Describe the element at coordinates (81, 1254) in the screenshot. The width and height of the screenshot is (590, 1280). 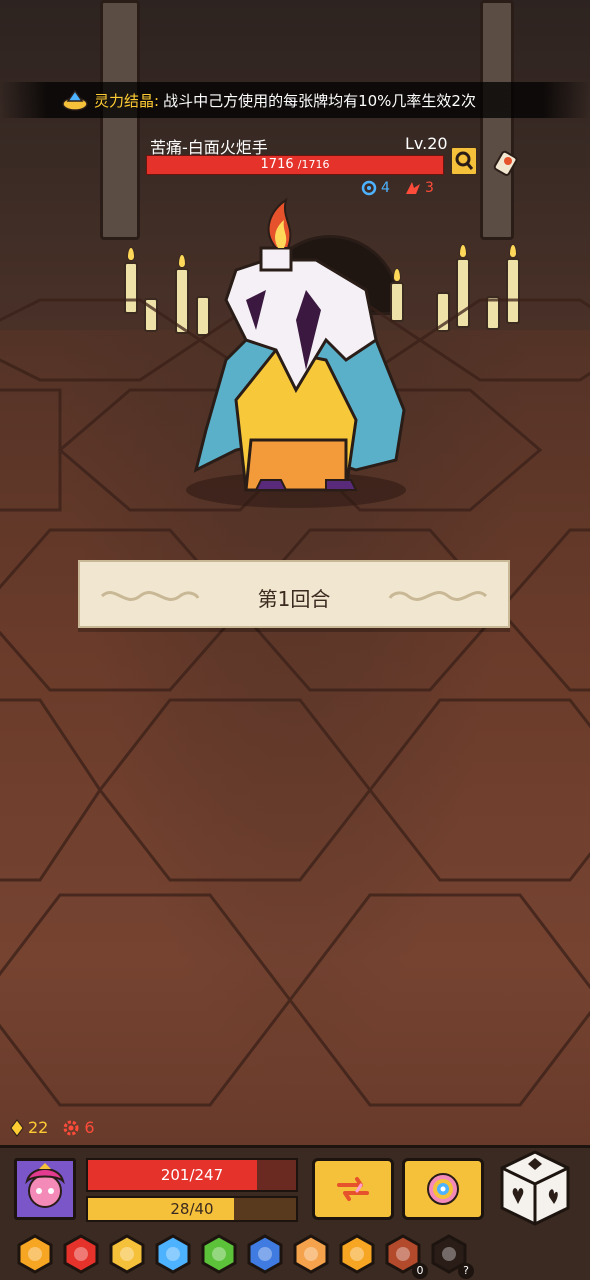
I see `red-horn-icon` at that location.